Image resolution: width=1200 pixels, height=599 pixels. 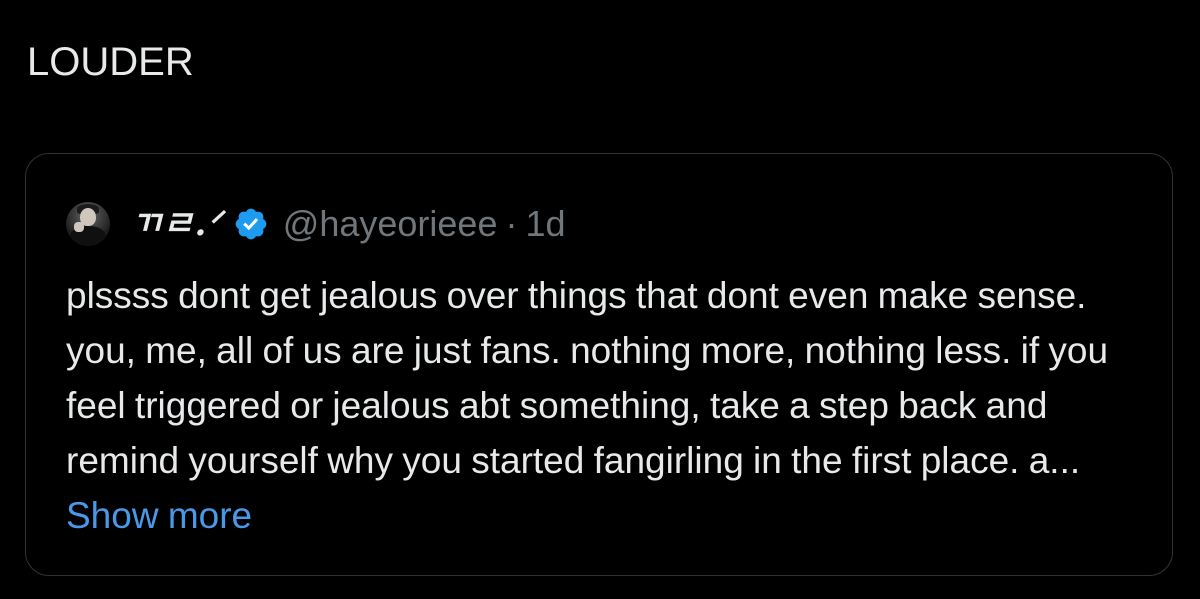 What do you see at coordinates (251, 224) in the screenshot?
I see `verified-badge-icon` at bounding box center [251, 224].